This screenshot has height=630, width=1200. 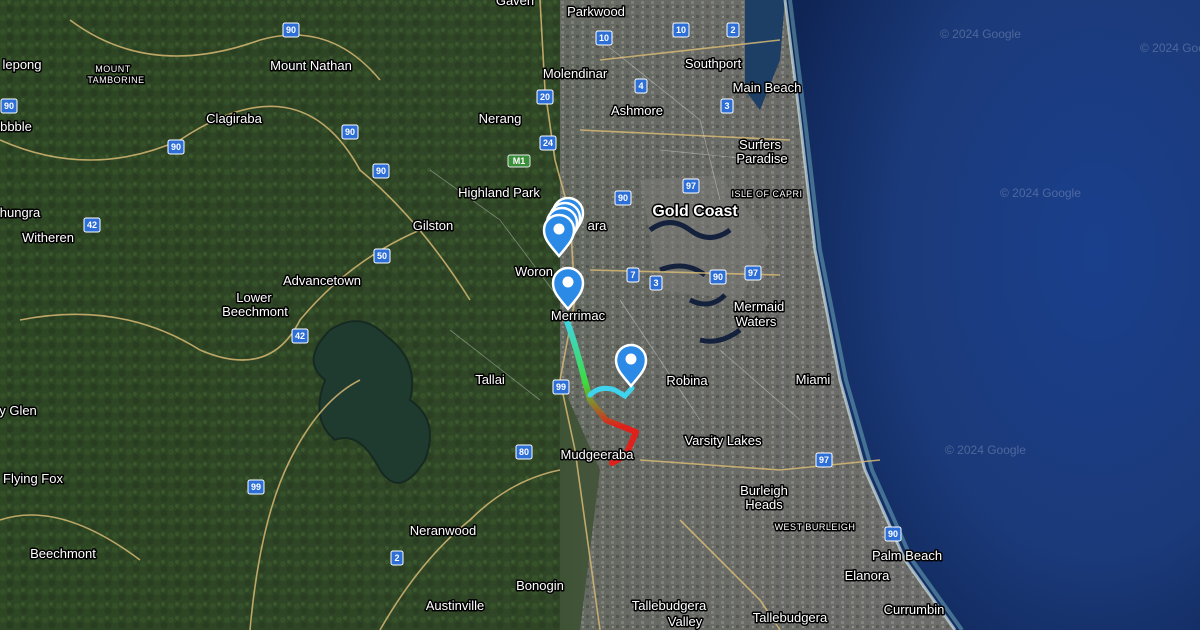 What do you see at coordinates (311, 65) in the screenshot?
I see `place-label: Mount Nathan` at bounding box center [311, 65].